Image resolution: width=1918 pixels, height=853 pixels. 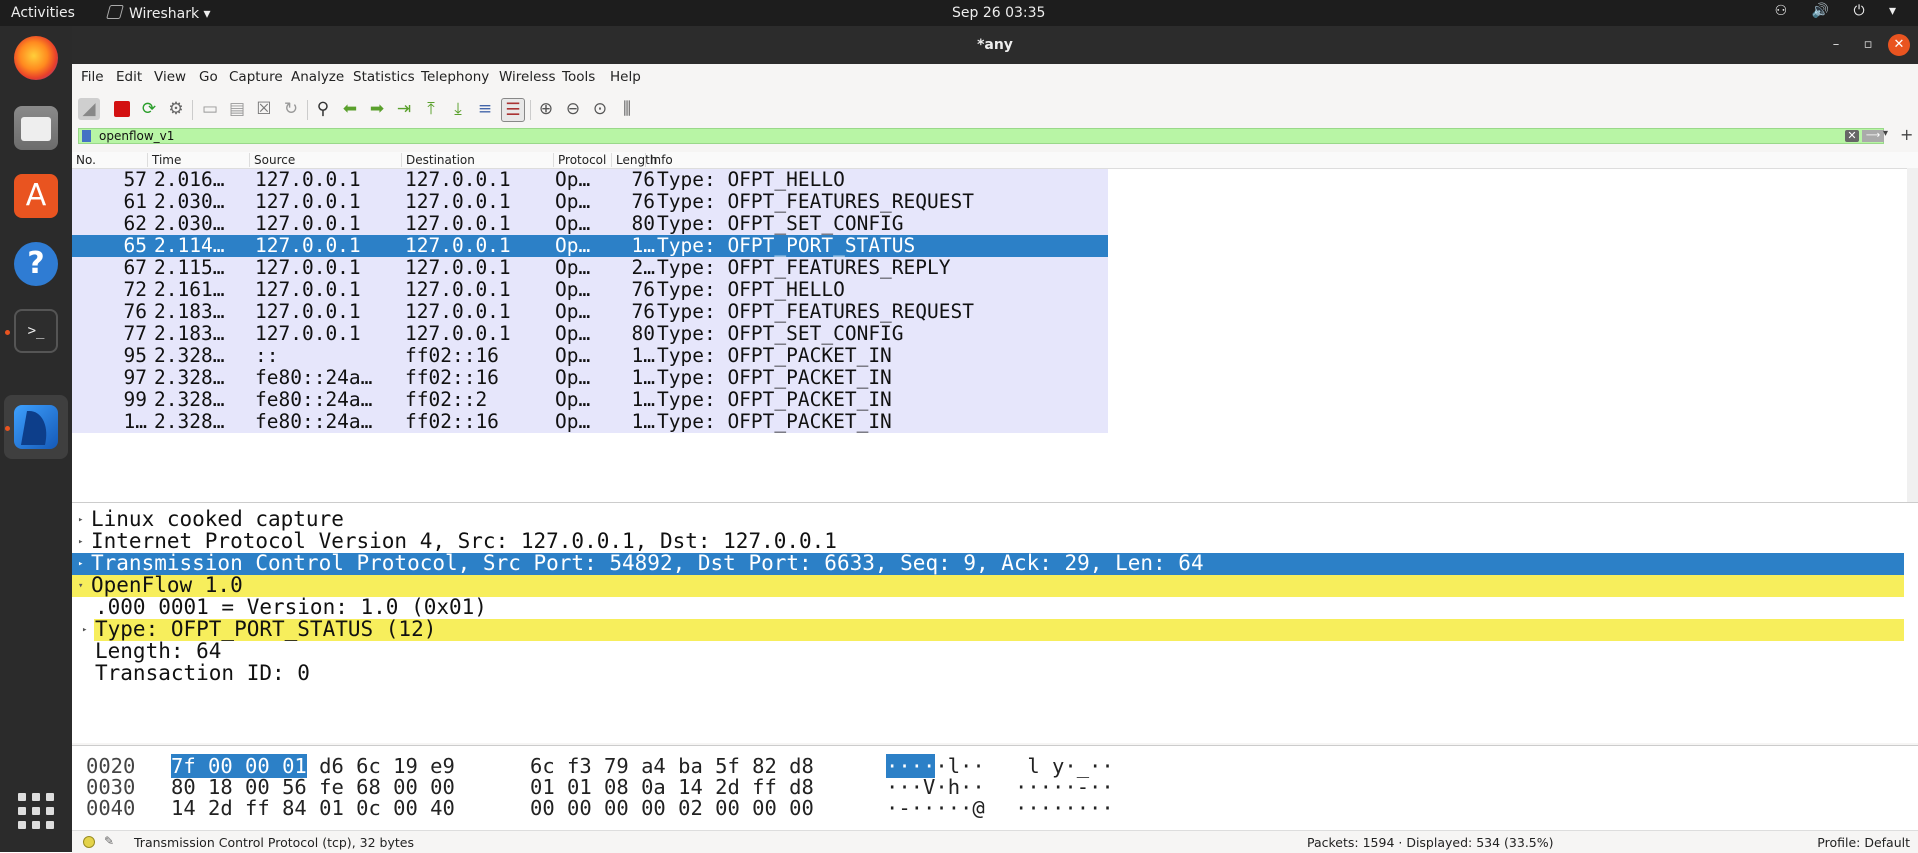 I want to click on menu-go: Go, so click(x=208, y=77).